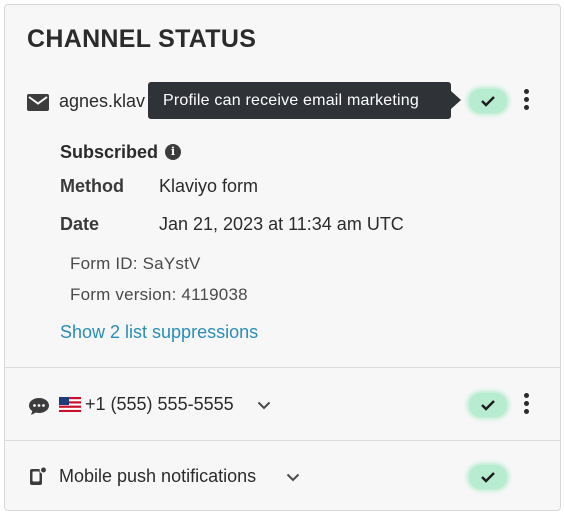 Image resolution: width=564 pixels, height=515 pixels. What do you see at coordinates (39, 406) in the screenshot?
I see `sms-chat-icon` at bounding box center [39, 406].